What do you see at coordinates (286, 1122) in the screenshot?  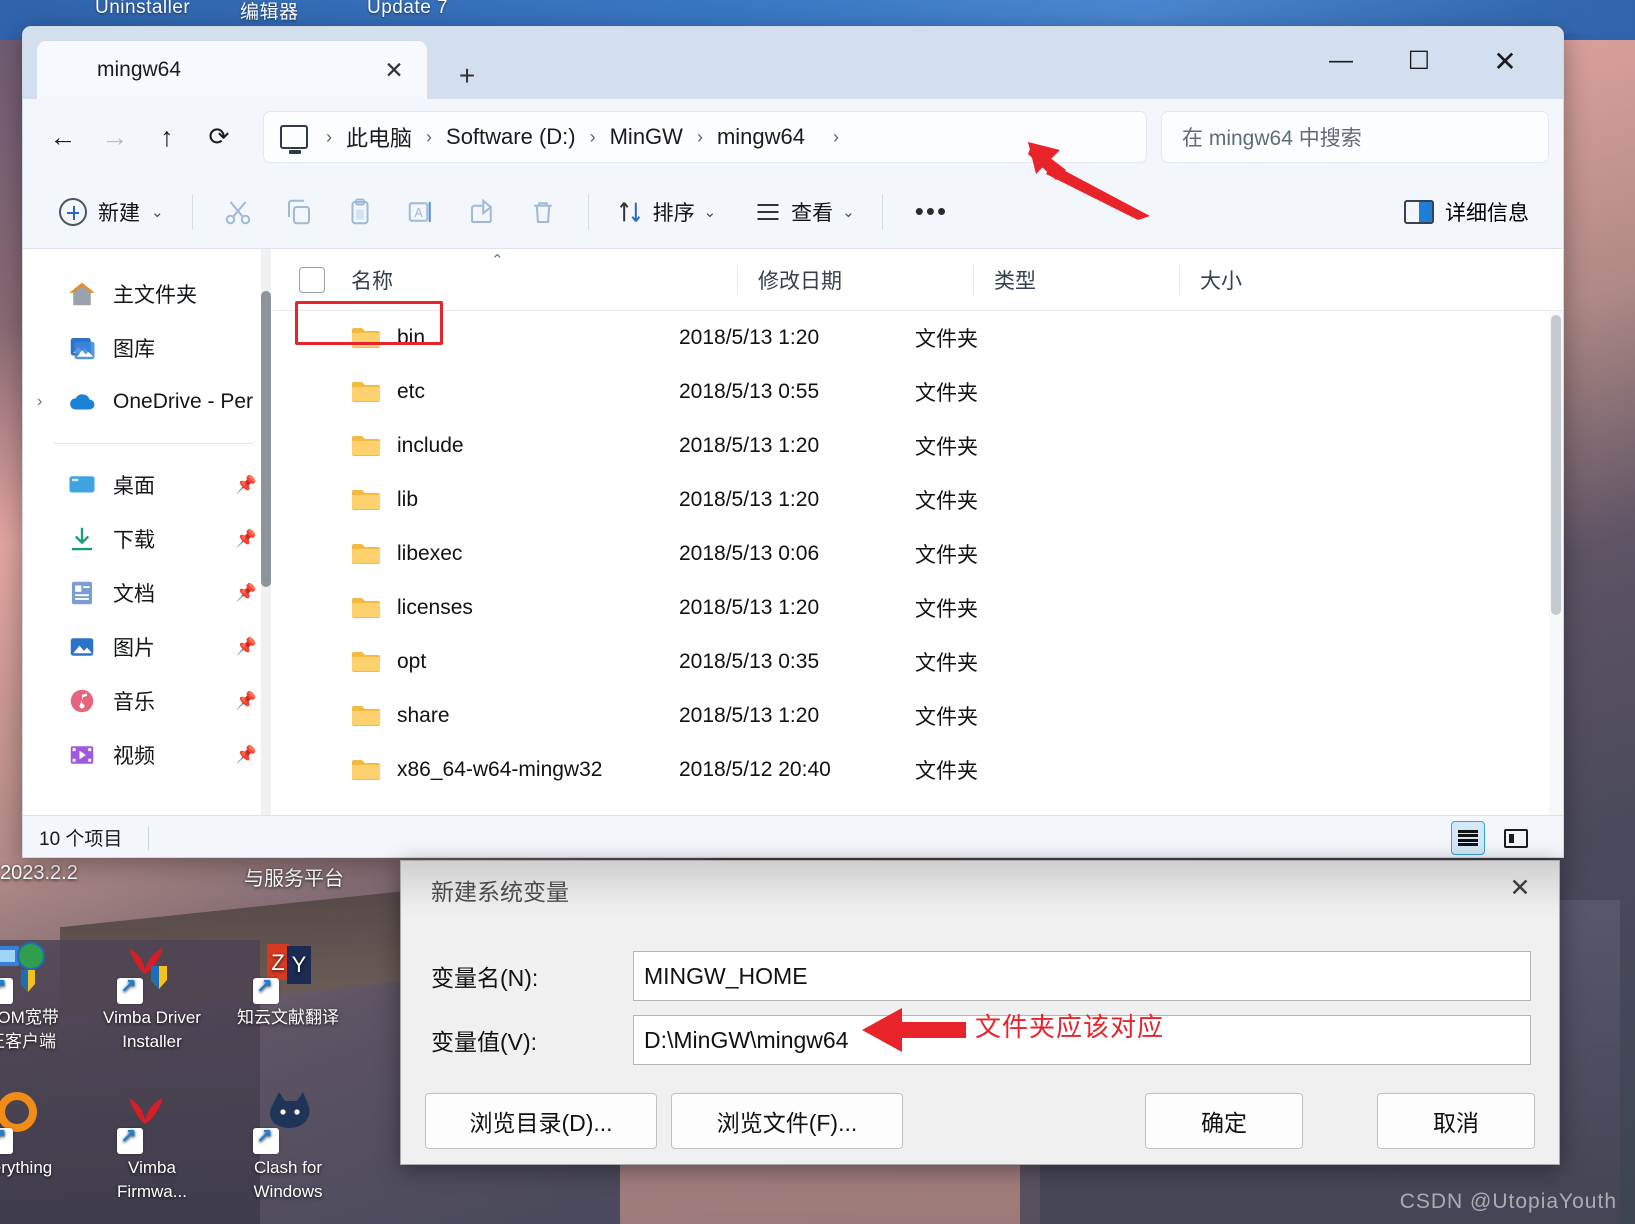 I see `clash-cat-icon` at bounding box center [286, 1122].